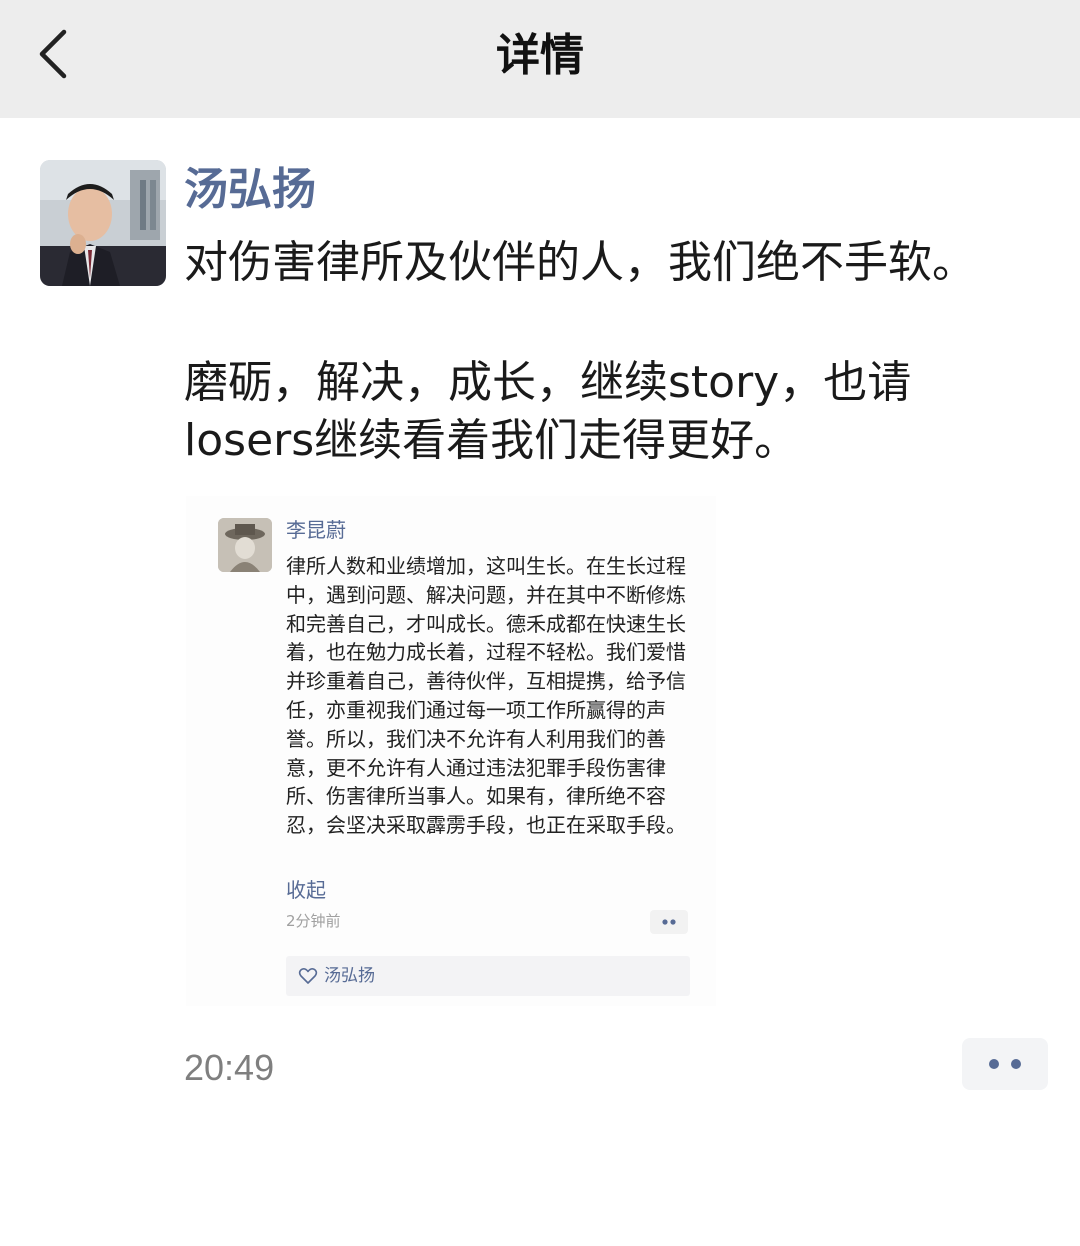 The width and height of the screenshot is (1080, 1246). Describe the element at coordinates (313, 921) in the screenshot. I see `screenshot-timestamp: 2分钟前` at that location.